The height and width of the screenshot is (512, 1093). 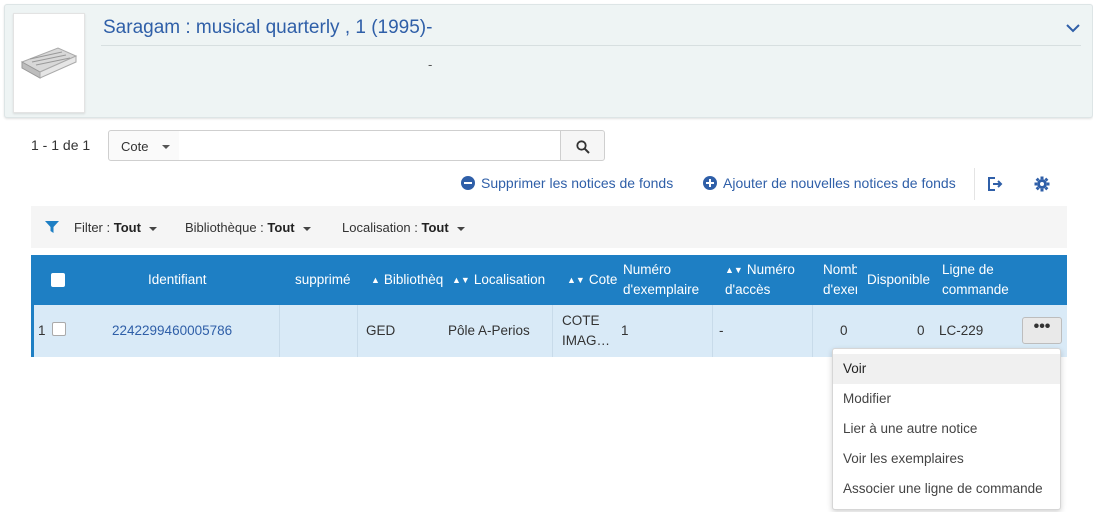 I want to click on minus-circle-icon, so click(x=468, y=183).